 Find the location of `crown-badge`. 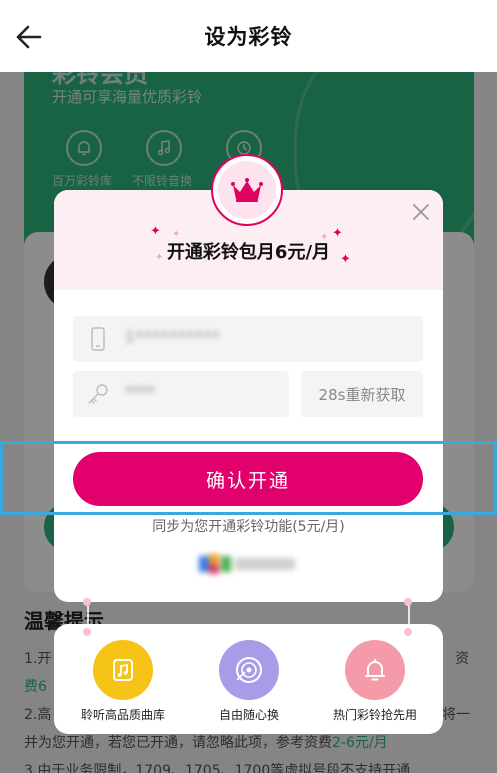

crown-badge is located at coordinates (247, 190).